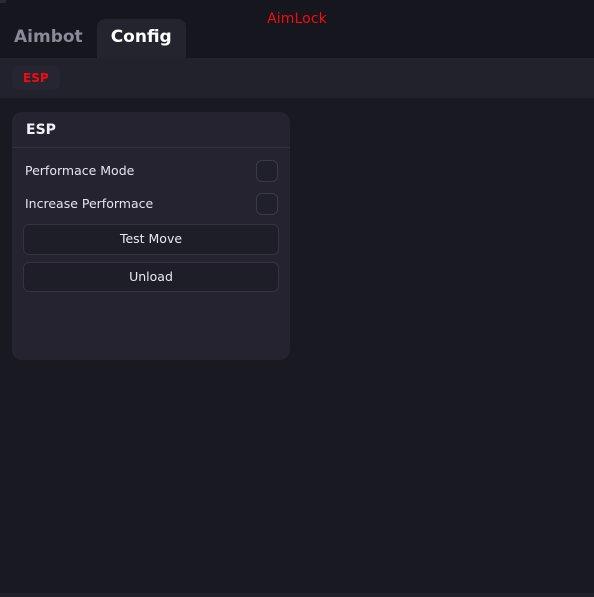 The height and width of the screenshot is (597, 594). Describe the element at coordinates (141, 38) in the screenshot. I see `tab-config: Config` at that location.